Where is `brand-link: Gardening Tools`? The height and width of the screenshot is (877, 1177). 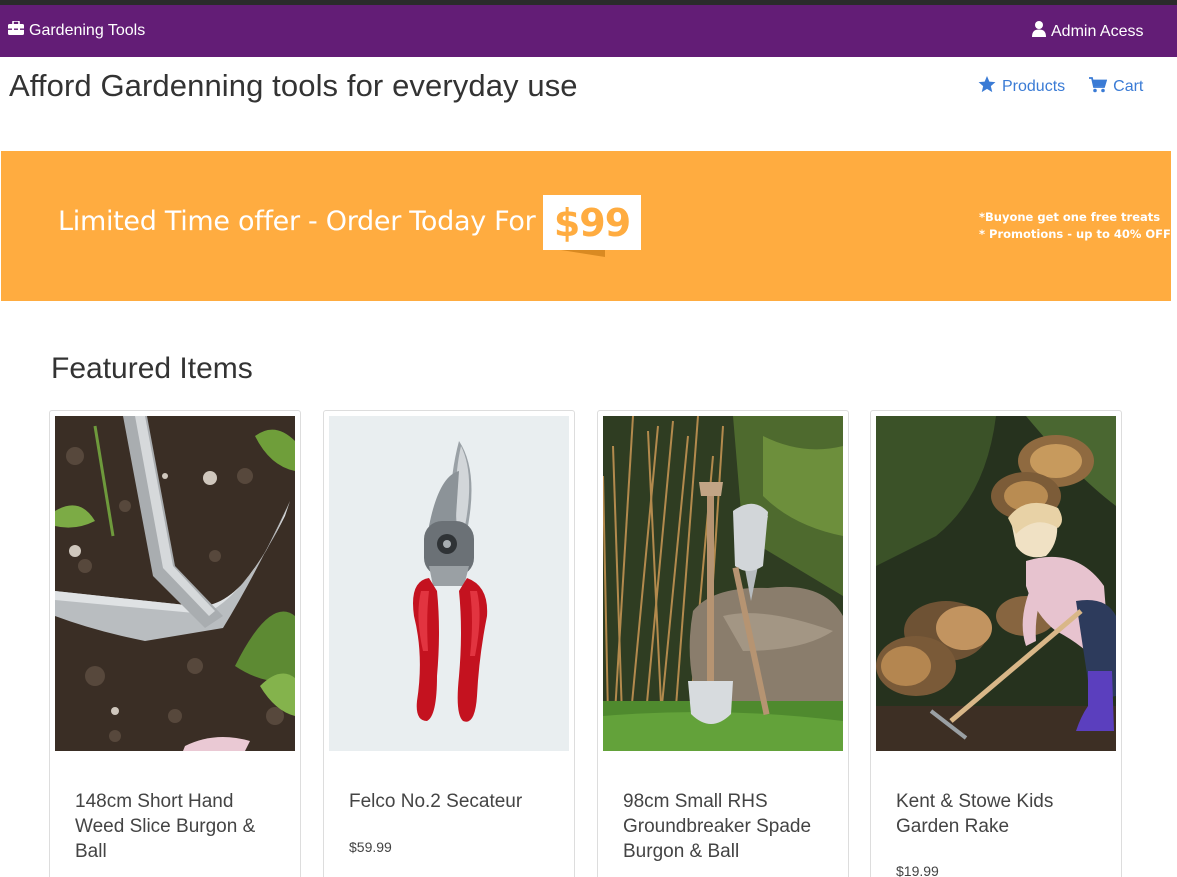 brand-link: Gardening Tools is located at coordinates (77, 30).